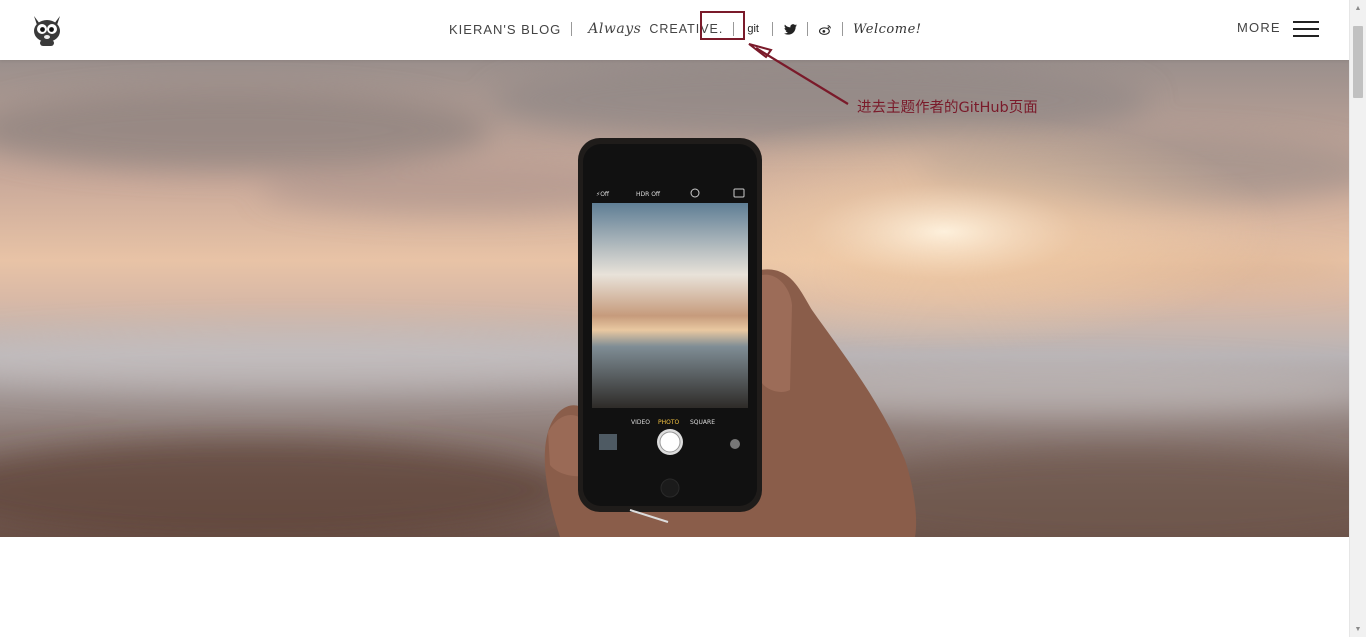  I want to click on phone-hdr-label: HDR Off, so click(648, 194).